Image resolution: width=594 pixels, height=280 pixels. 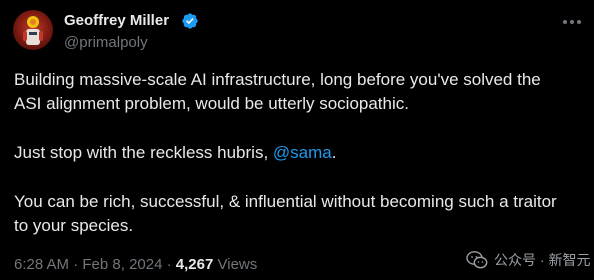 I want to click on avatar-image, so click(x=33, y=30).